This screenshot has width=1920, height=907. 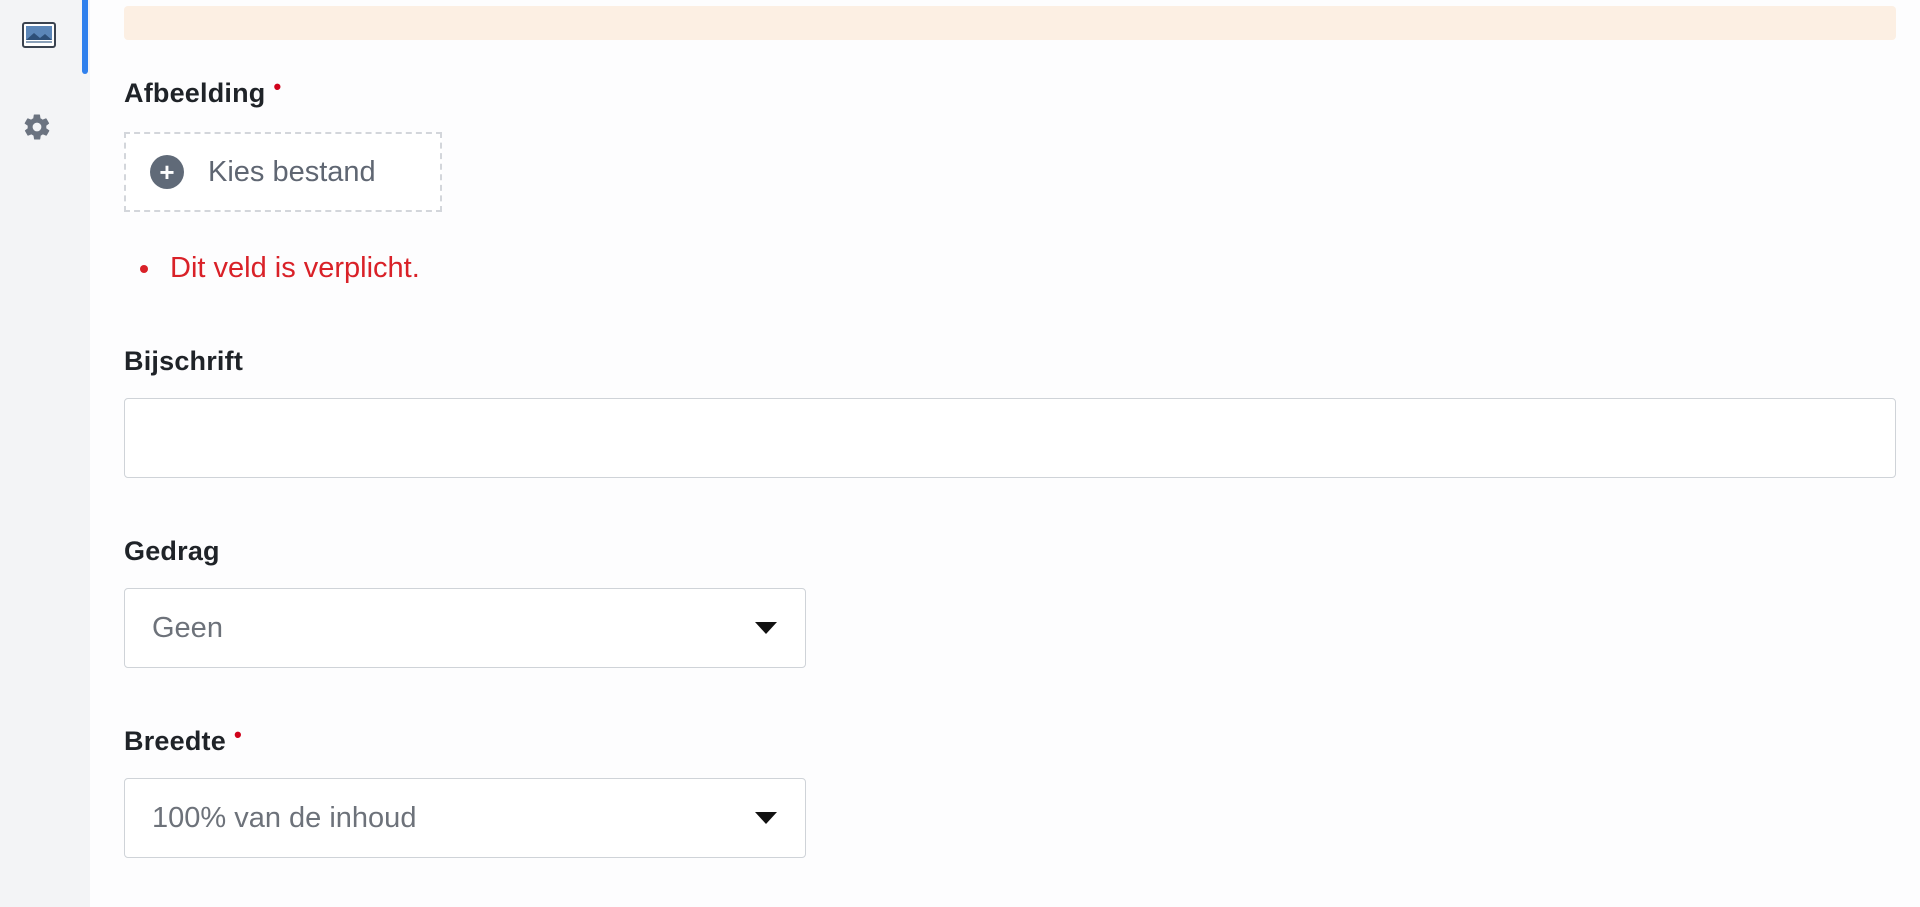 I want to click on sidebar-tab-settings, so click(x=45, y=129).